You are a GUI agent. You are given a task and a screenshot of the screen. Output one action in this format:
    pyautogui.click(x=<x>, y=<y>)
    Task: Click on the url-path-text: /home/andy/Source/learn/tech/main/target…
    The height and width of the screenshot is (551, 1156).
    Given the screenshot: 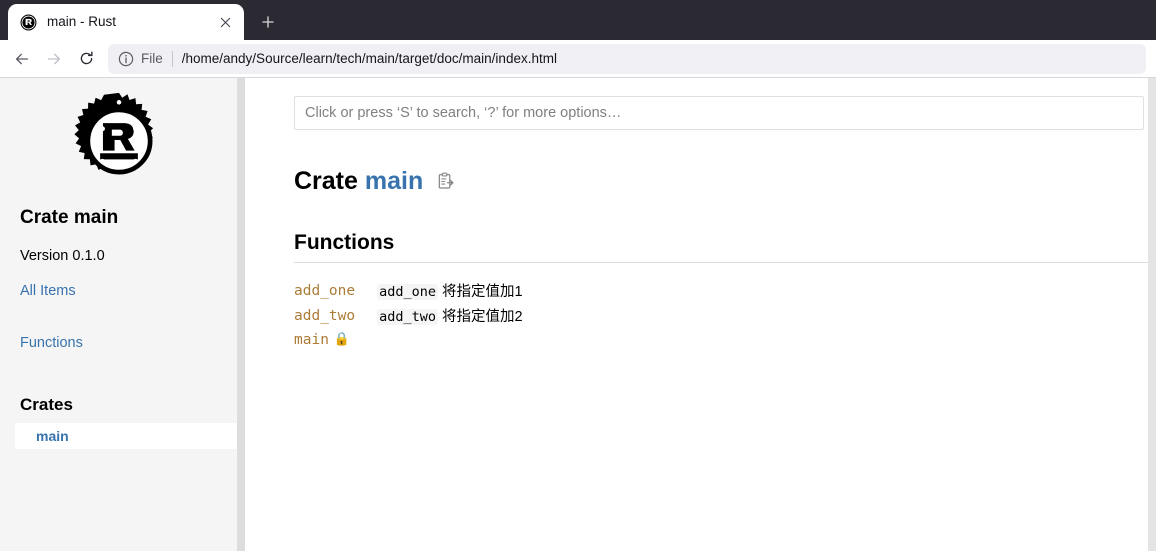 What is the action you would take?
    pyautogui.click(x=369, y=58)
    